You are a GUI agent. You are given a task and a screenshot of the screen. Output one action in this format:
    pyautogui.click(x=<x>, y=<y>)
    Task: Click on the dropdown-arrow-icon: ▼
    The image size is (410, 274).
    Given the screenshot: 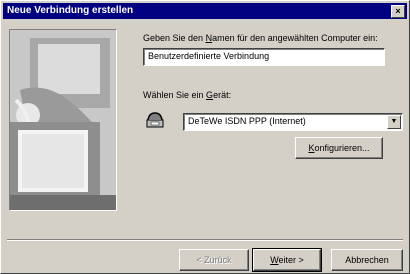 What is the action you would take?
    pyautogui.click(x=394, y=122)
    